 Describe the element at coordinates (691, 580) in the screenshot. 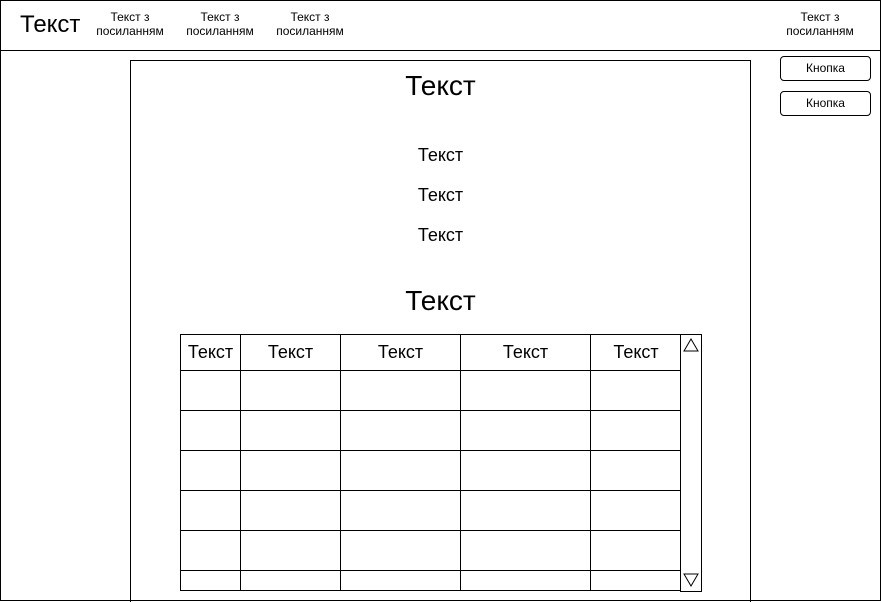

I see `triangle-down-icon` at that location.